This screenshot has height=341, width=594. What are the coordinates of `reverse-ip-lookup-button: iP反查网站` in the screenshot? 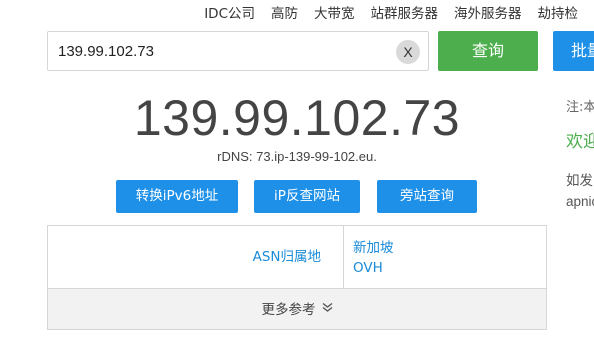 It's located at (307, 196).